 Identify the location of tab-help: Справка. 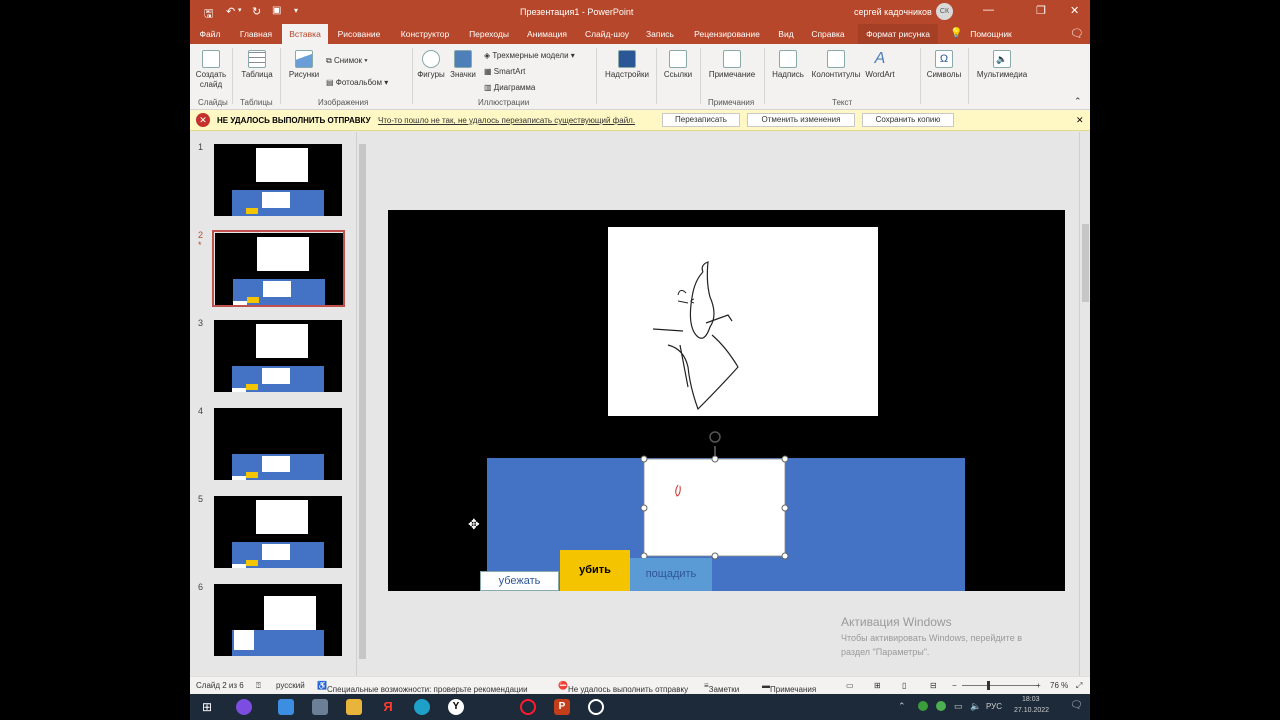
(828, 34).